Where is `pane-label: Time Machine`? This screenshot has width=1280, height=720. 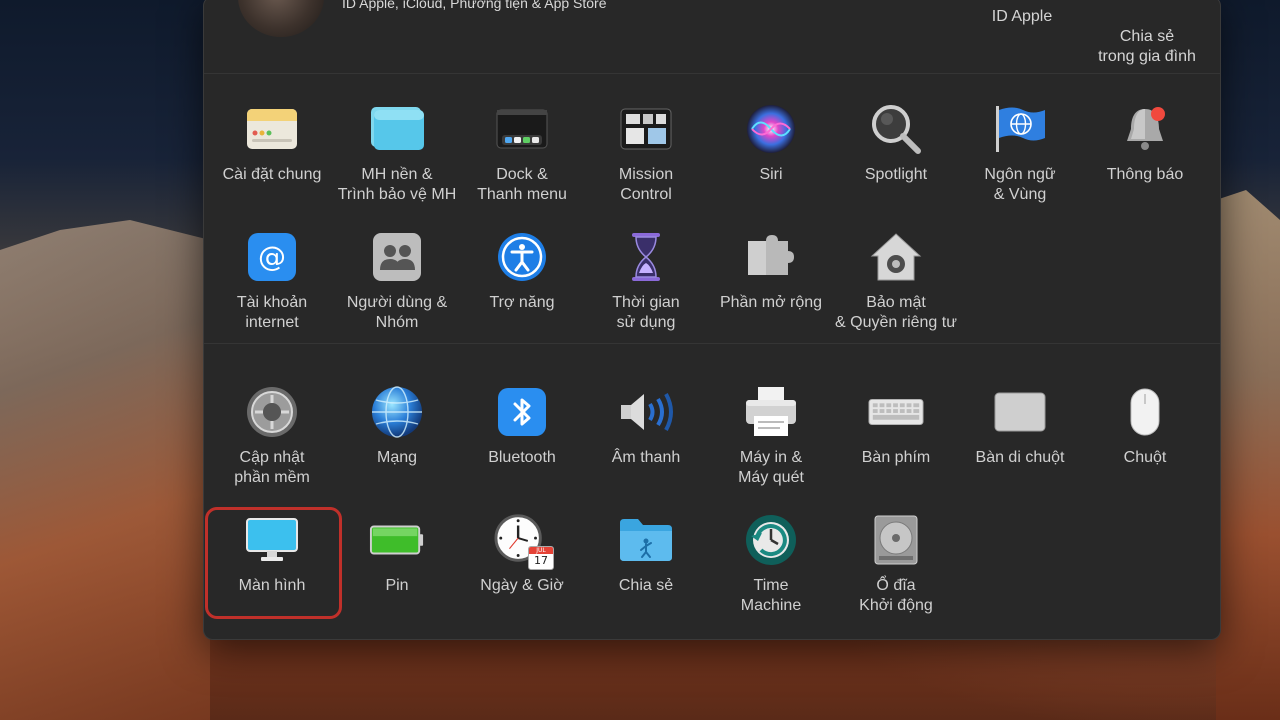 pane-label: Time Machine is located at coordinates (771, 595).